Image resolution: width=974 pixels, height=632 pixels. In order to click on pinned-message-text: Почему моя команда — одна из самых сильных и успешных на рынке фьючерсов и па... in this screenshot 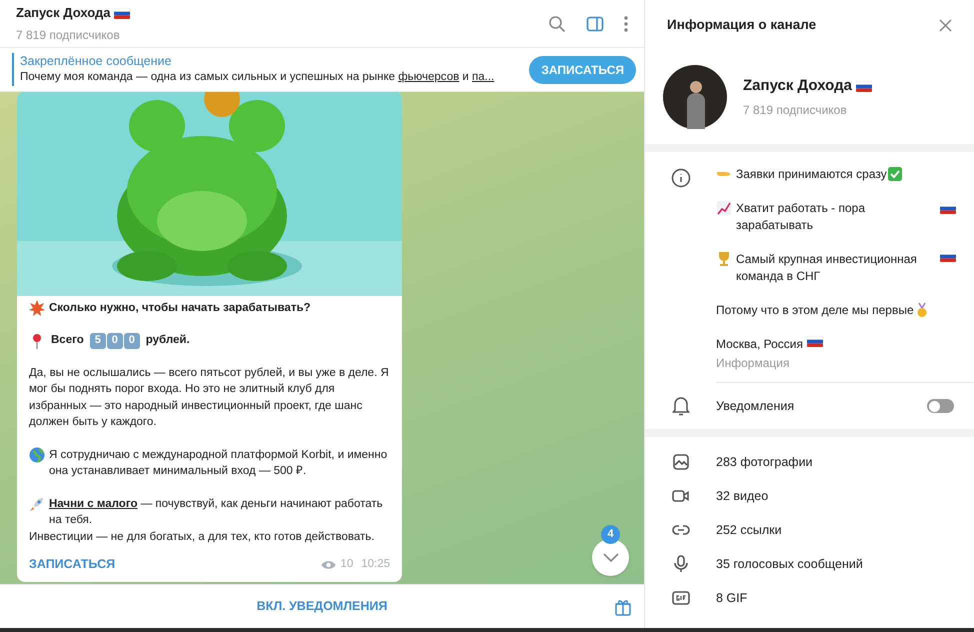, I will do `click(257, 77)`.